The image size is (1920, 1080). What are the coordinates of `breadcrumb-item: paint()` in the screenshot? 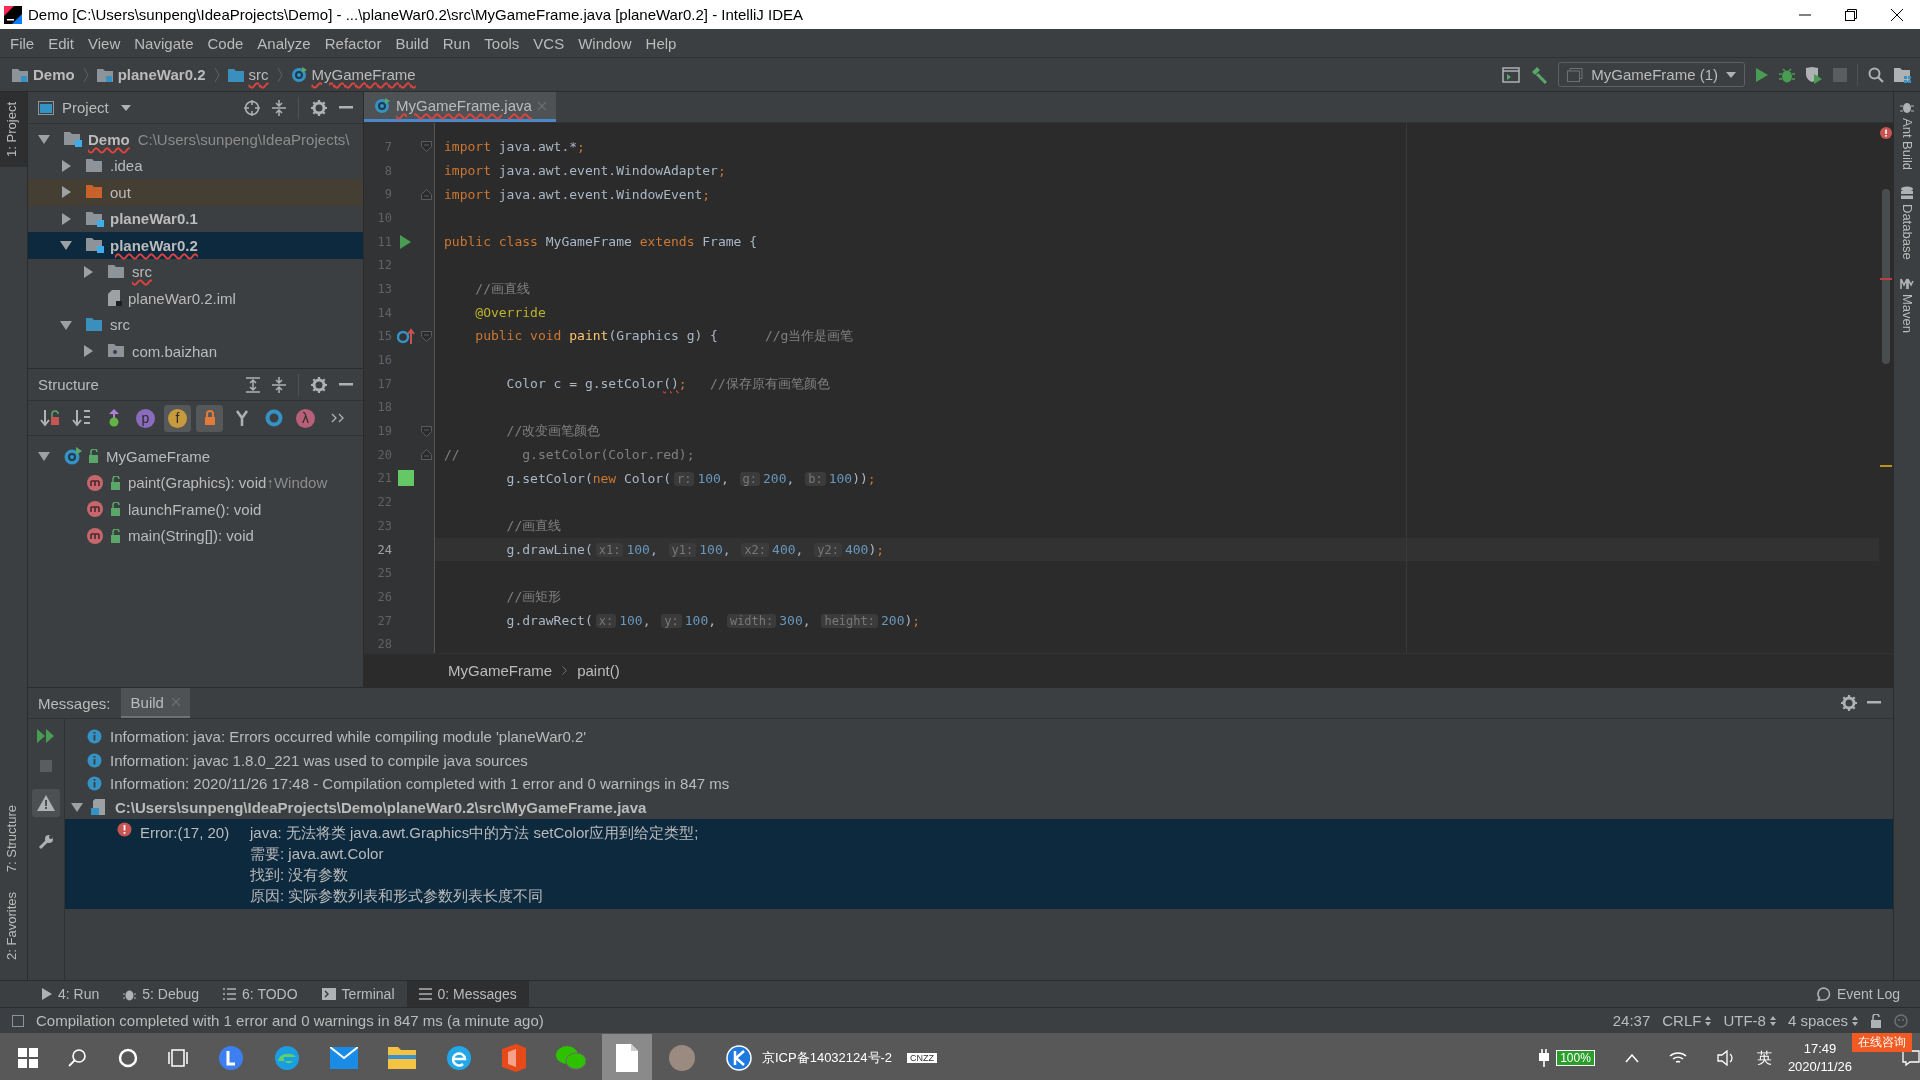 It's located at (598, 670).